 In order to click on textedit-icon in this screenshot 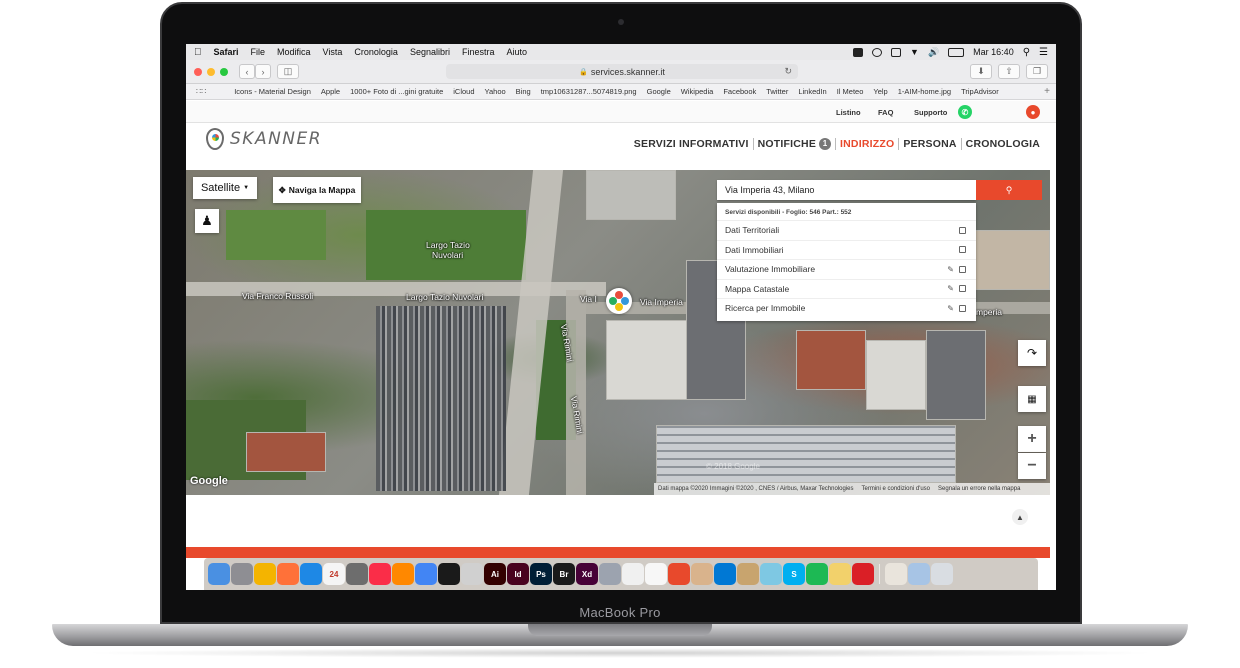, I will do `click(633, 574)`.